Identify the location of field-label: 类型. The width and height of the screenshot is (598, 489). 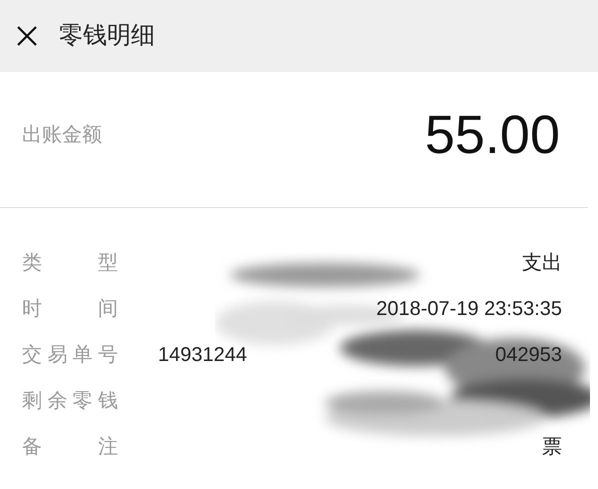
(70, 263).